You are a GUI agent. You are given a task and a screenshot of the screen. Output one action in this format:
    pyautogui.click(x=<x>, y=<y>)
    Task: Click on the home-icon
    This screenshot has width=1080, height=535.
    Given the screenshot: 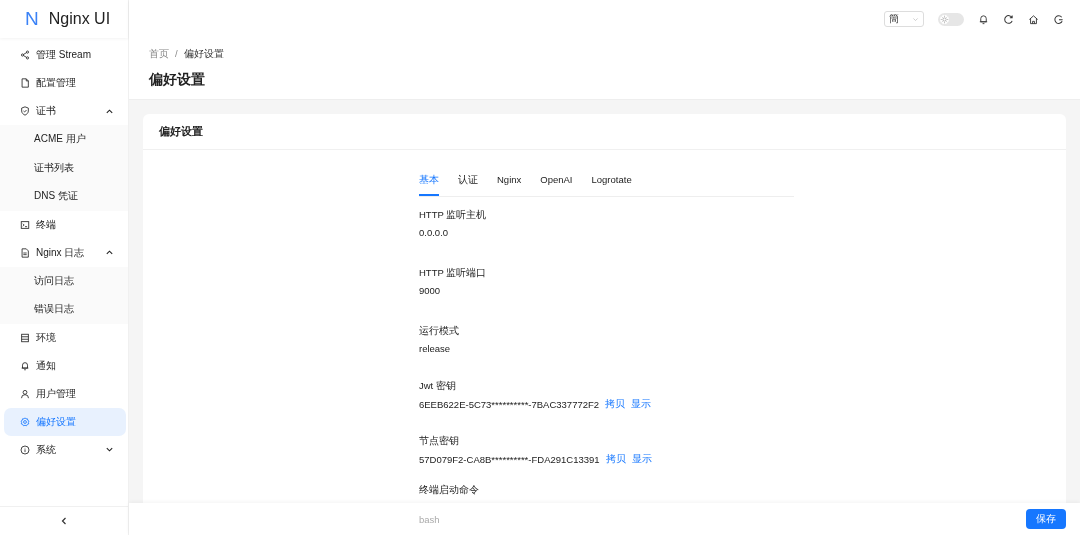 What is the action you would take?
    pyautogui.click(x=1033, y=19)
    